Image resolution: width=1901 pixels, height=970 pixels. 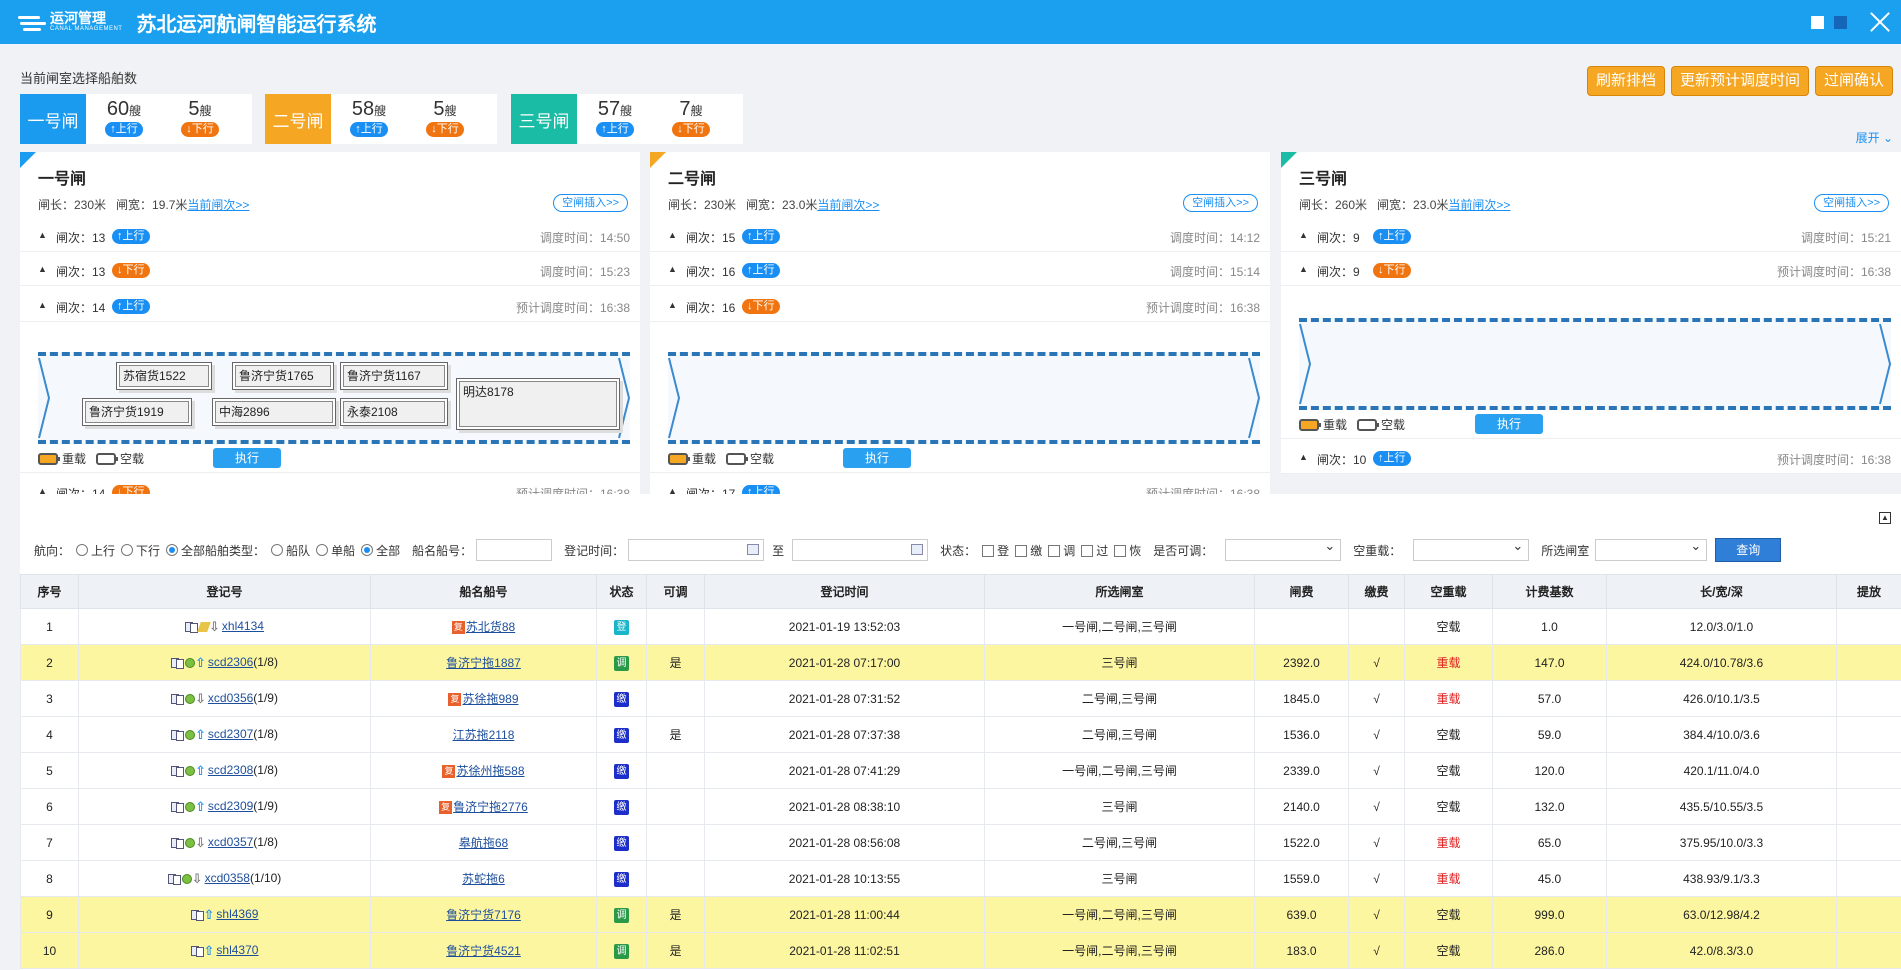 I want to click on collapse-icon: ▲, so click(x=1885, y=518).